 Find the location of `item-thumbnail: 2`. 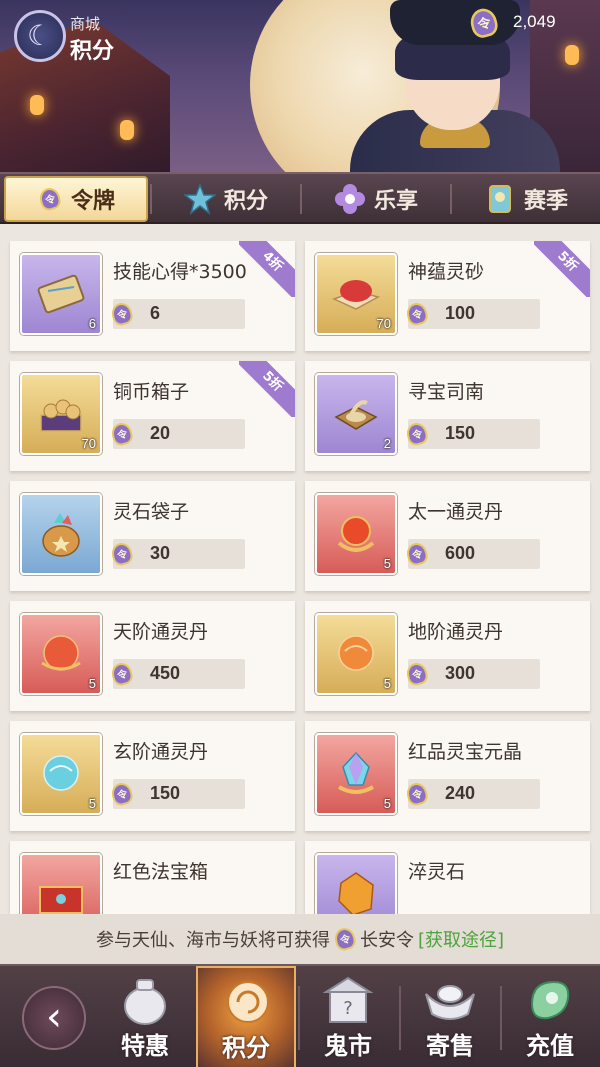

item-thumbnail: 2 is located at coordinates (356, 414).